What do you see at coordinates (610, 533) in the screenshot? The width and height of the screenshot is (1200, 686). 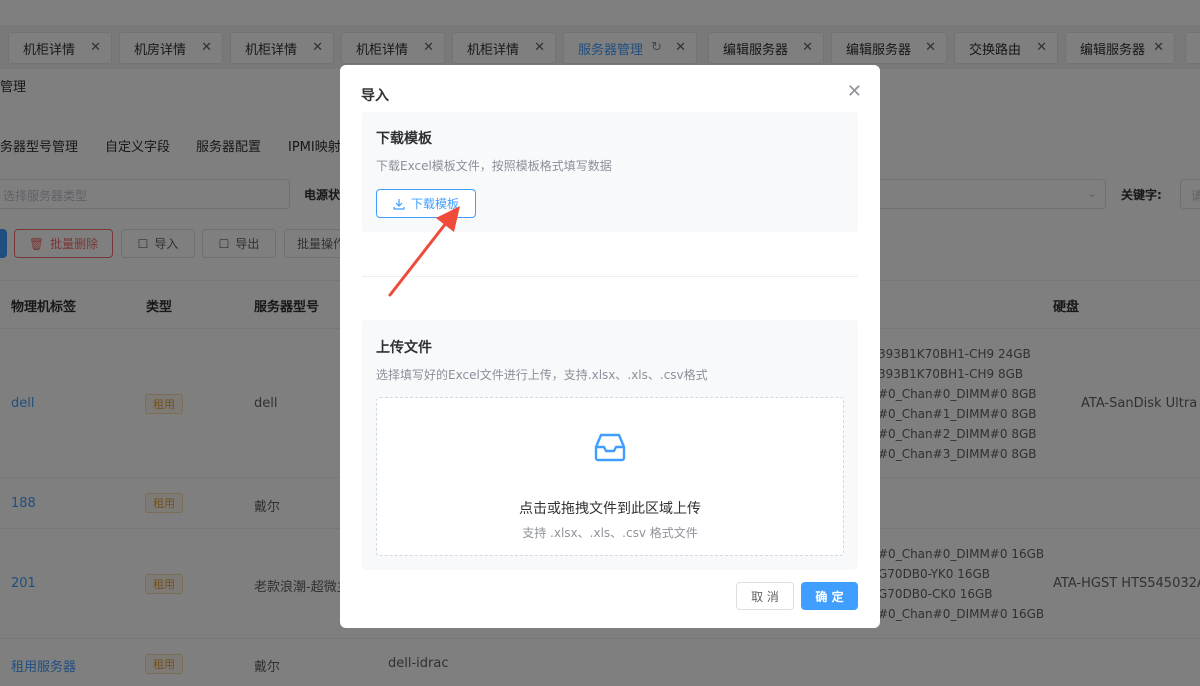 I see `drop-zone-hint: 支持 .xlsx、.xls、.csv 格式文件` at bounding box center [610, 533].